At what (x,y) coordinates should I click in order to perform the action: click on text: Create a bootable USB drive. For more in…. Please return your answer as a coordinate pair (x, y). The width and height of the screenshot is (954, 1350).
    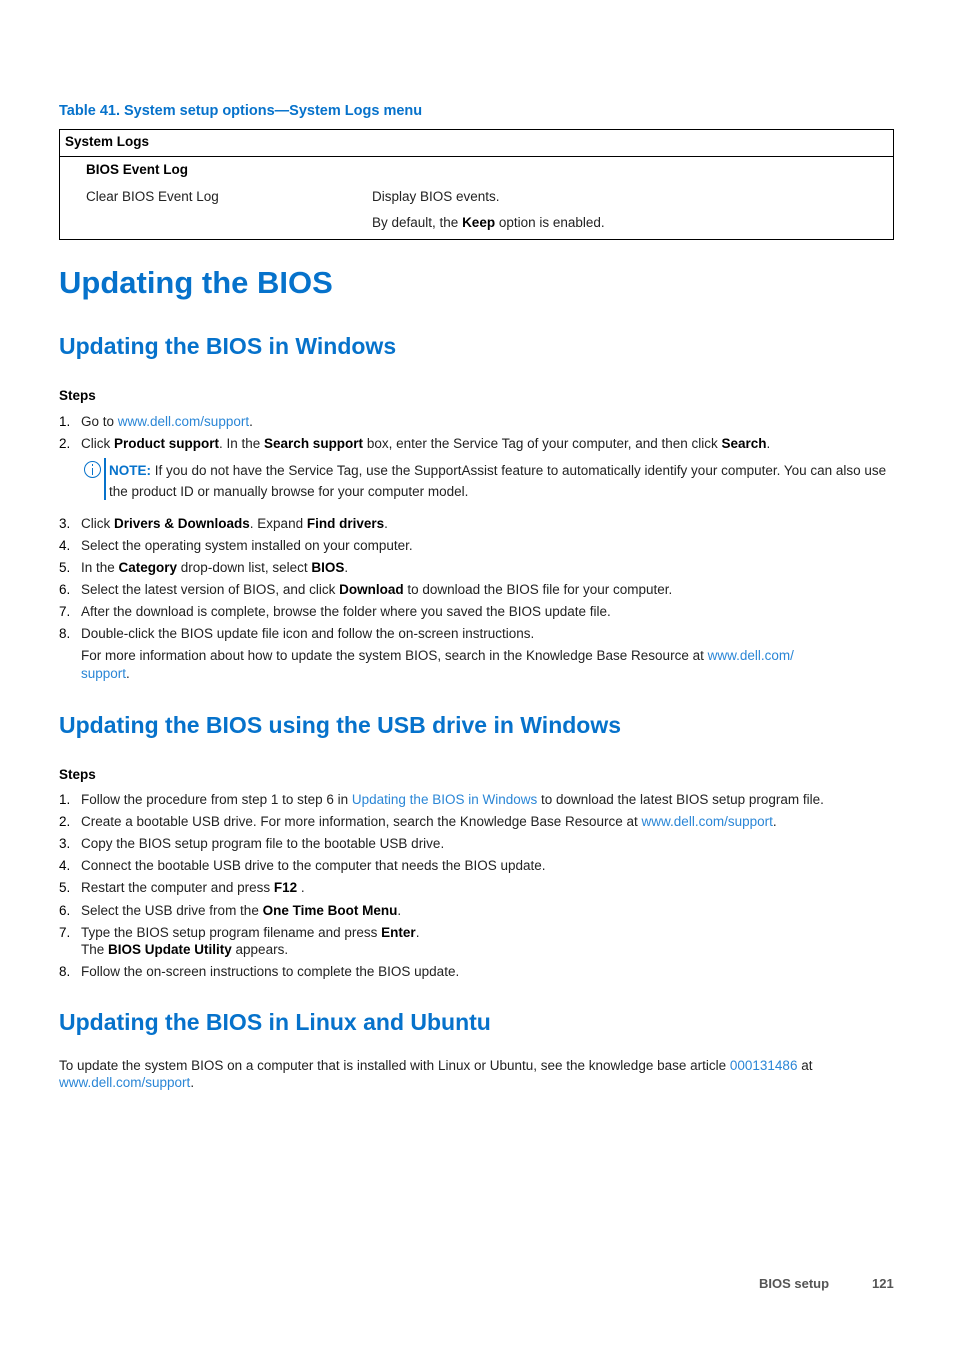
    Looking at the image, I should click on (361, 821).